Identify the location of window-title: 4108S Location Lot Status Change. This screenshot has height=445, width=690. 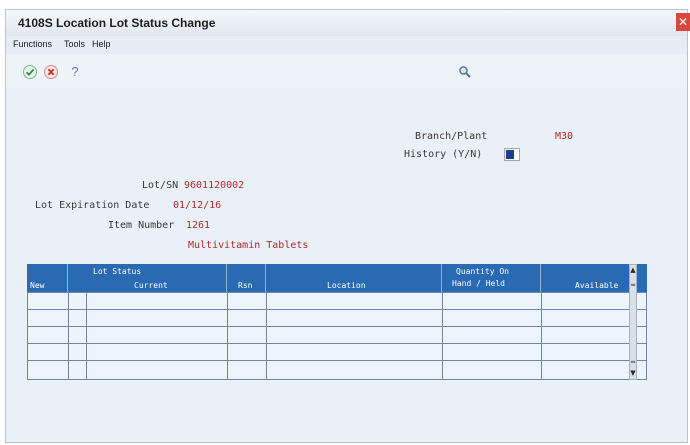
(117, 23).